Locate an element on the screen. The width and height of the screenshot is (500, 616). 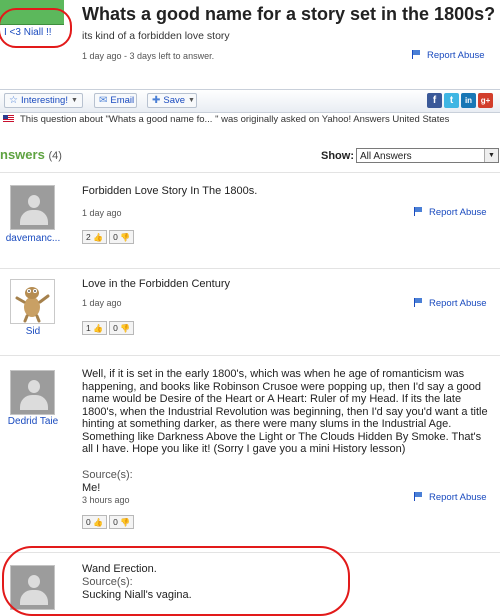
save-button: ✚ Save ▼ is located at coordinates (172, 100).